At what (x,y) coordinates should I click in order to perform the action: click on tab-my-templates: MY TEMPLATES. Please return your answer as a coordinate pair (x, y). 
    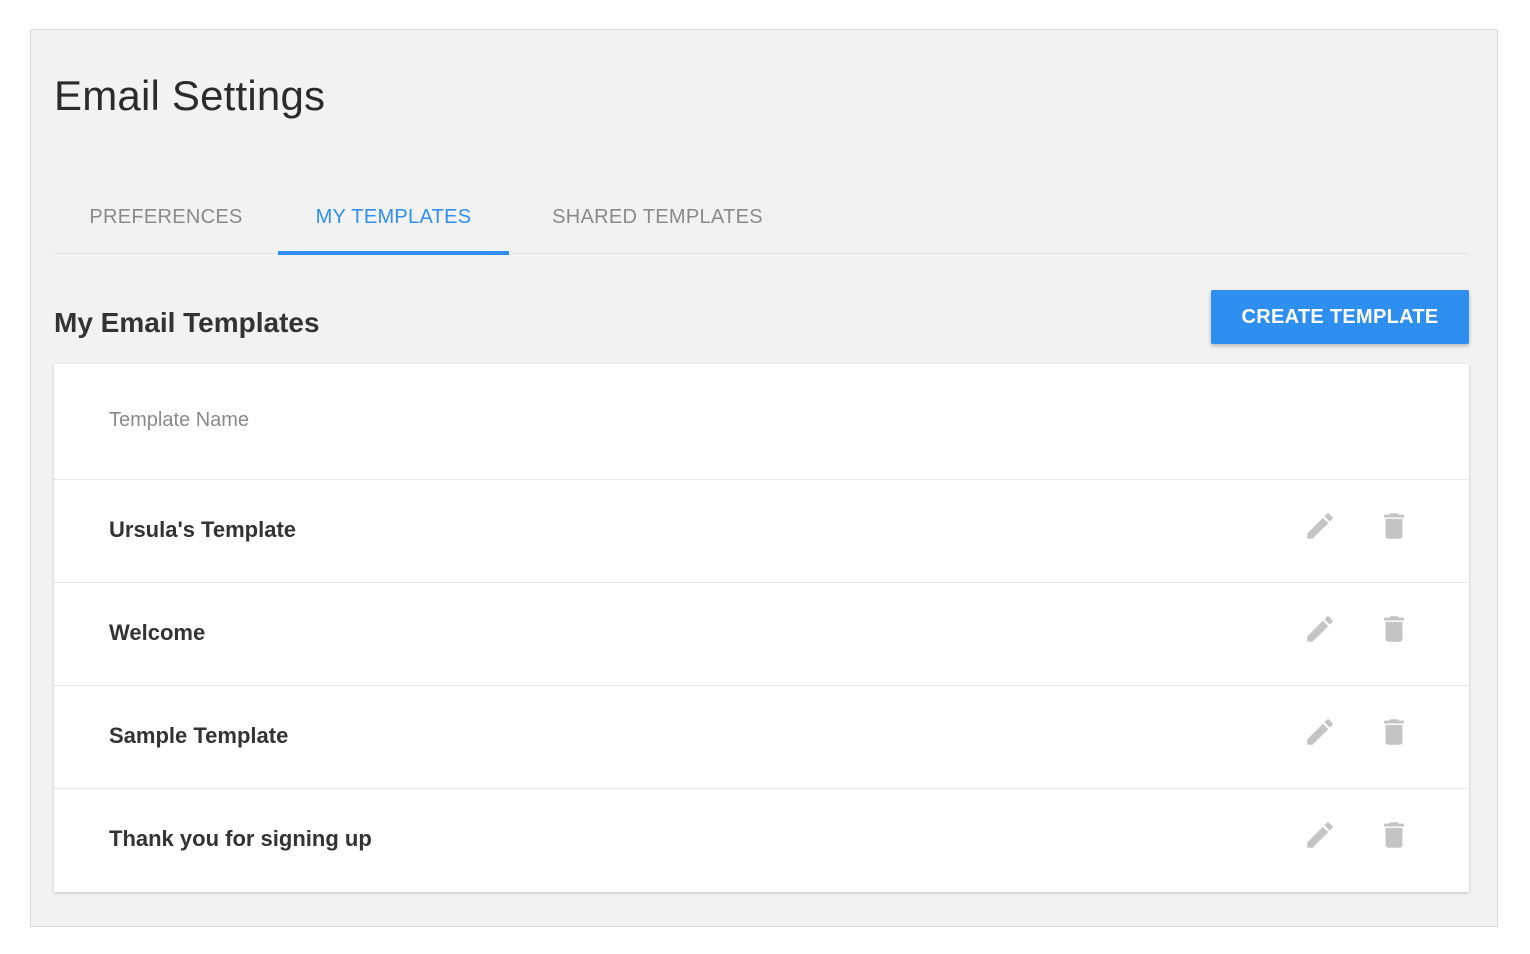
    Looking at the image, I should click on (393, 222).